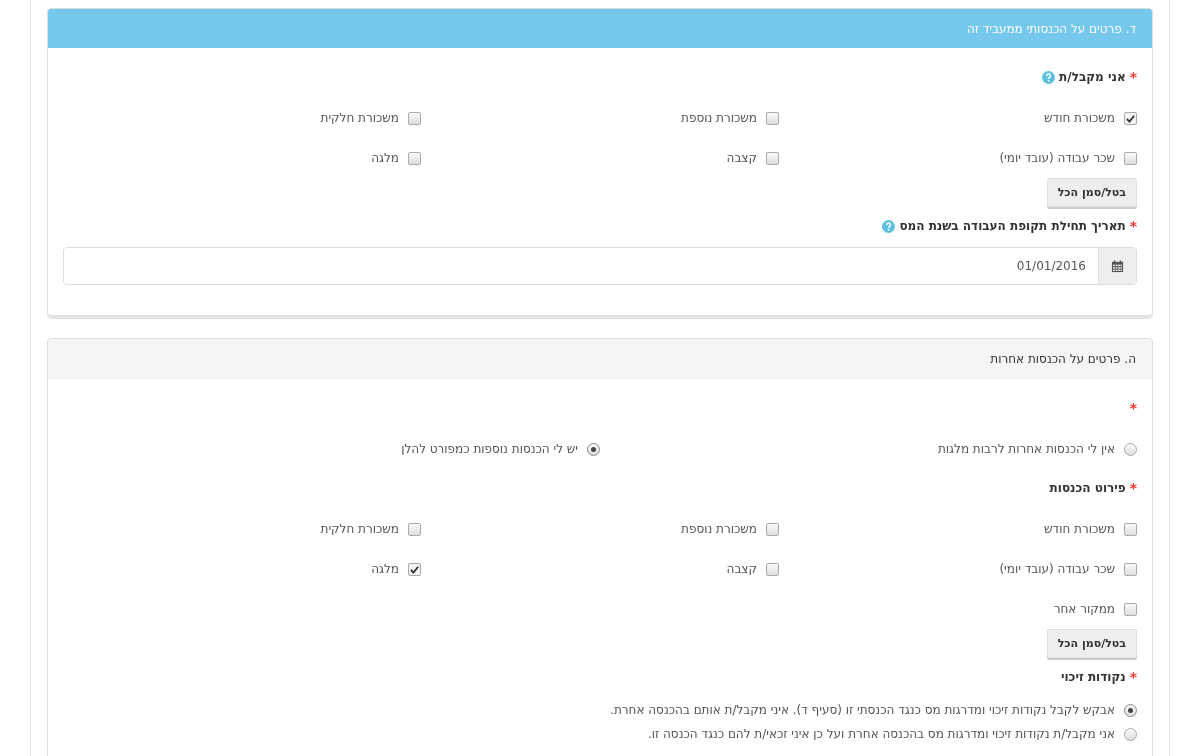  Describe the element at coordinates (1093, 677) in the screenshot. I see `field-label: נקודות זיכוי` at that location.